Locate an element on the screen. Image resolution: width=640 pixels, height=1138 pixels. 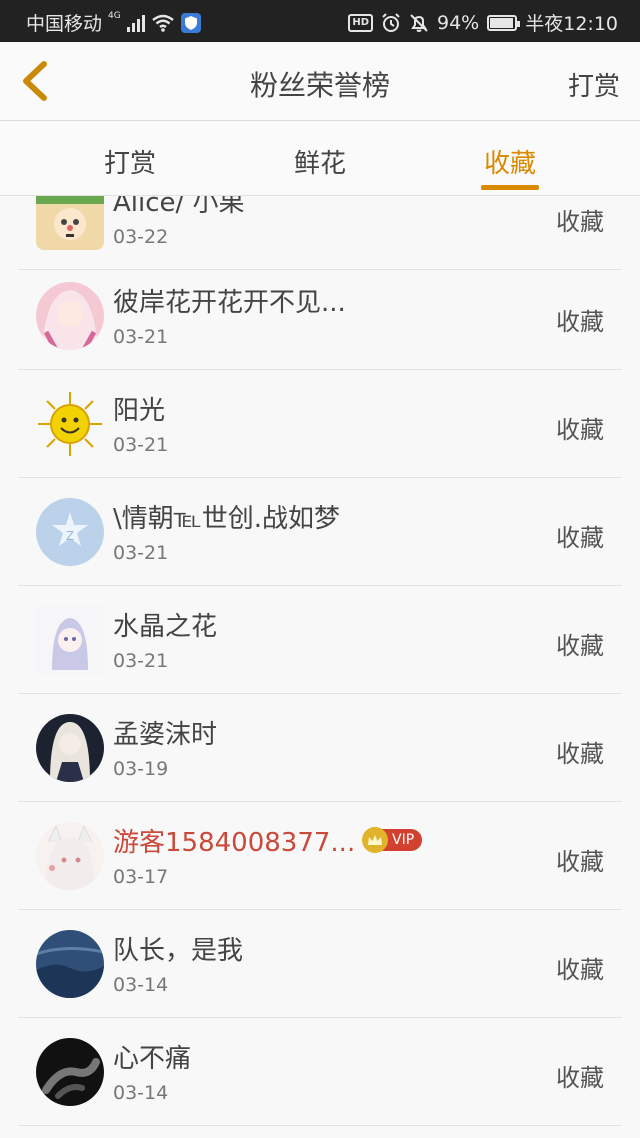
status-bar: 中国移动 4G HD 94% 半夜12:10 is located at coordinates (320, 21).